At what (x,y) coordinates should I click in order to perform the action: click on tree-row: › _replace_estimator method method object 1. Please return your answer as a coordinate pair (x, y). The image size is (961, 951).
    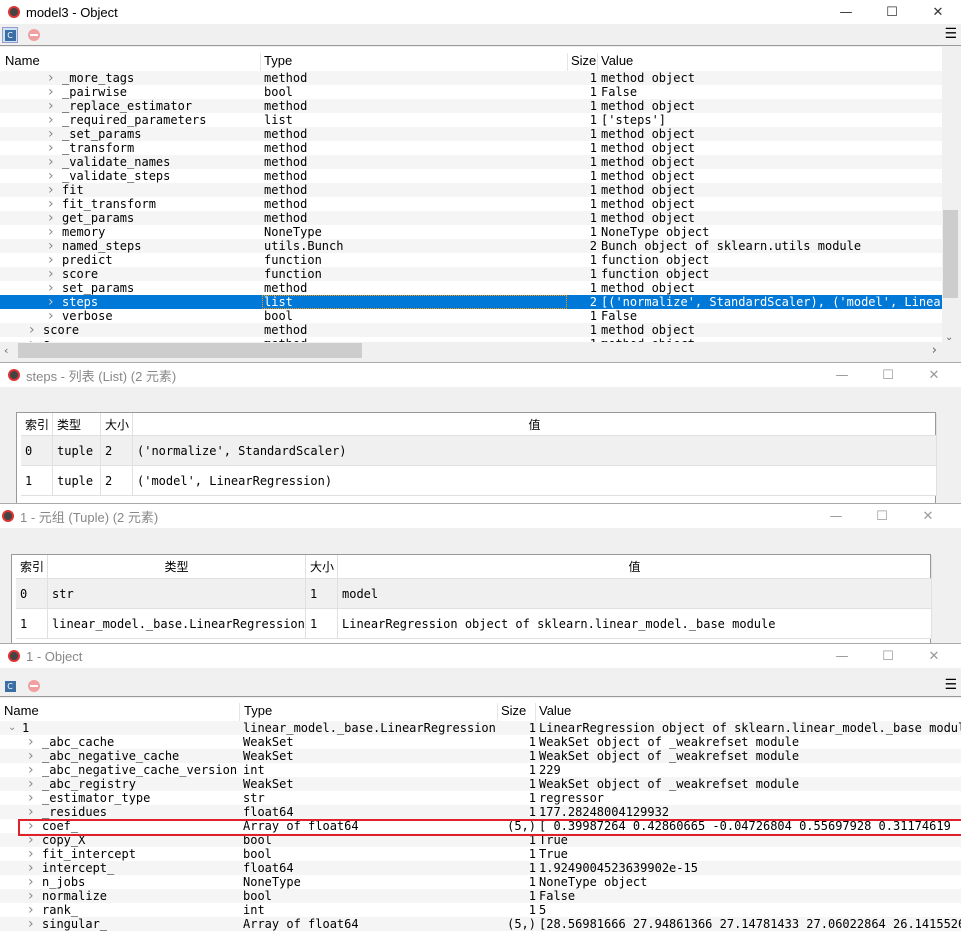
    Looking at the image, I should click on (471, 106).